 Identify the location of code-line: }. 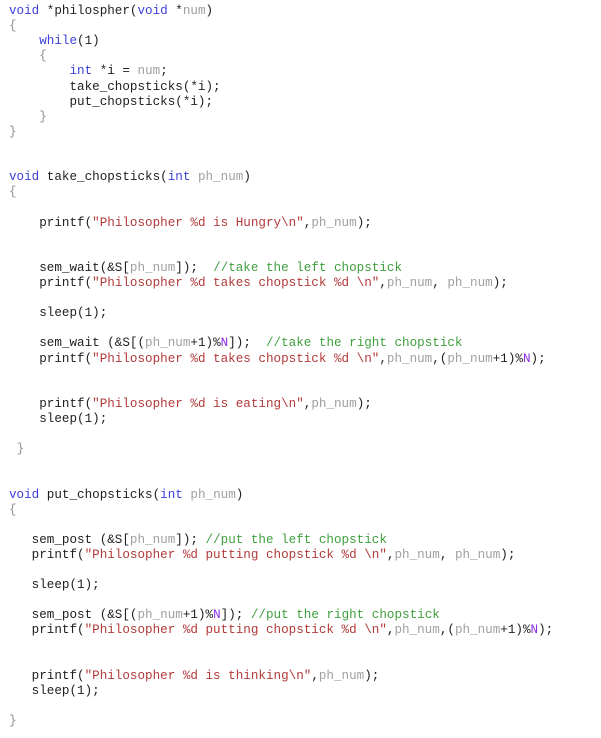
(281, 721).